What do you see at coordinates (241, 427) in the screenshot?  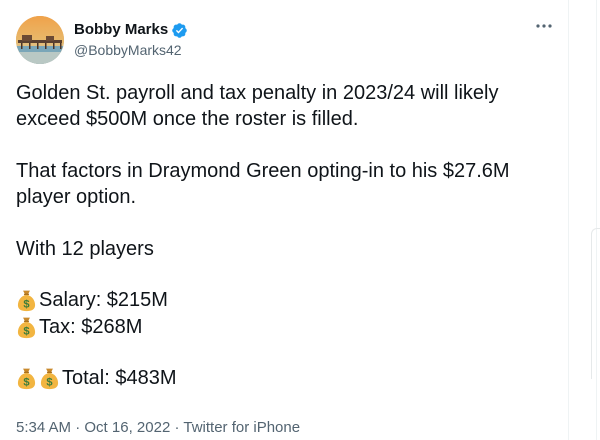 I see `tweet-source: Twitter for iPhone` at bounding box center [241, 427].